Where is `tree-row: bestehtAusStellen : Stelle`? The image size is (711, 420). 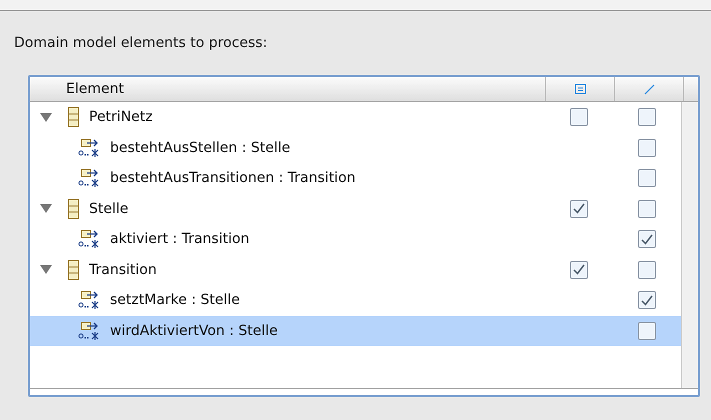
tree-row: bestehtAusStellen : Stelle is located at coordinates (355, 147).